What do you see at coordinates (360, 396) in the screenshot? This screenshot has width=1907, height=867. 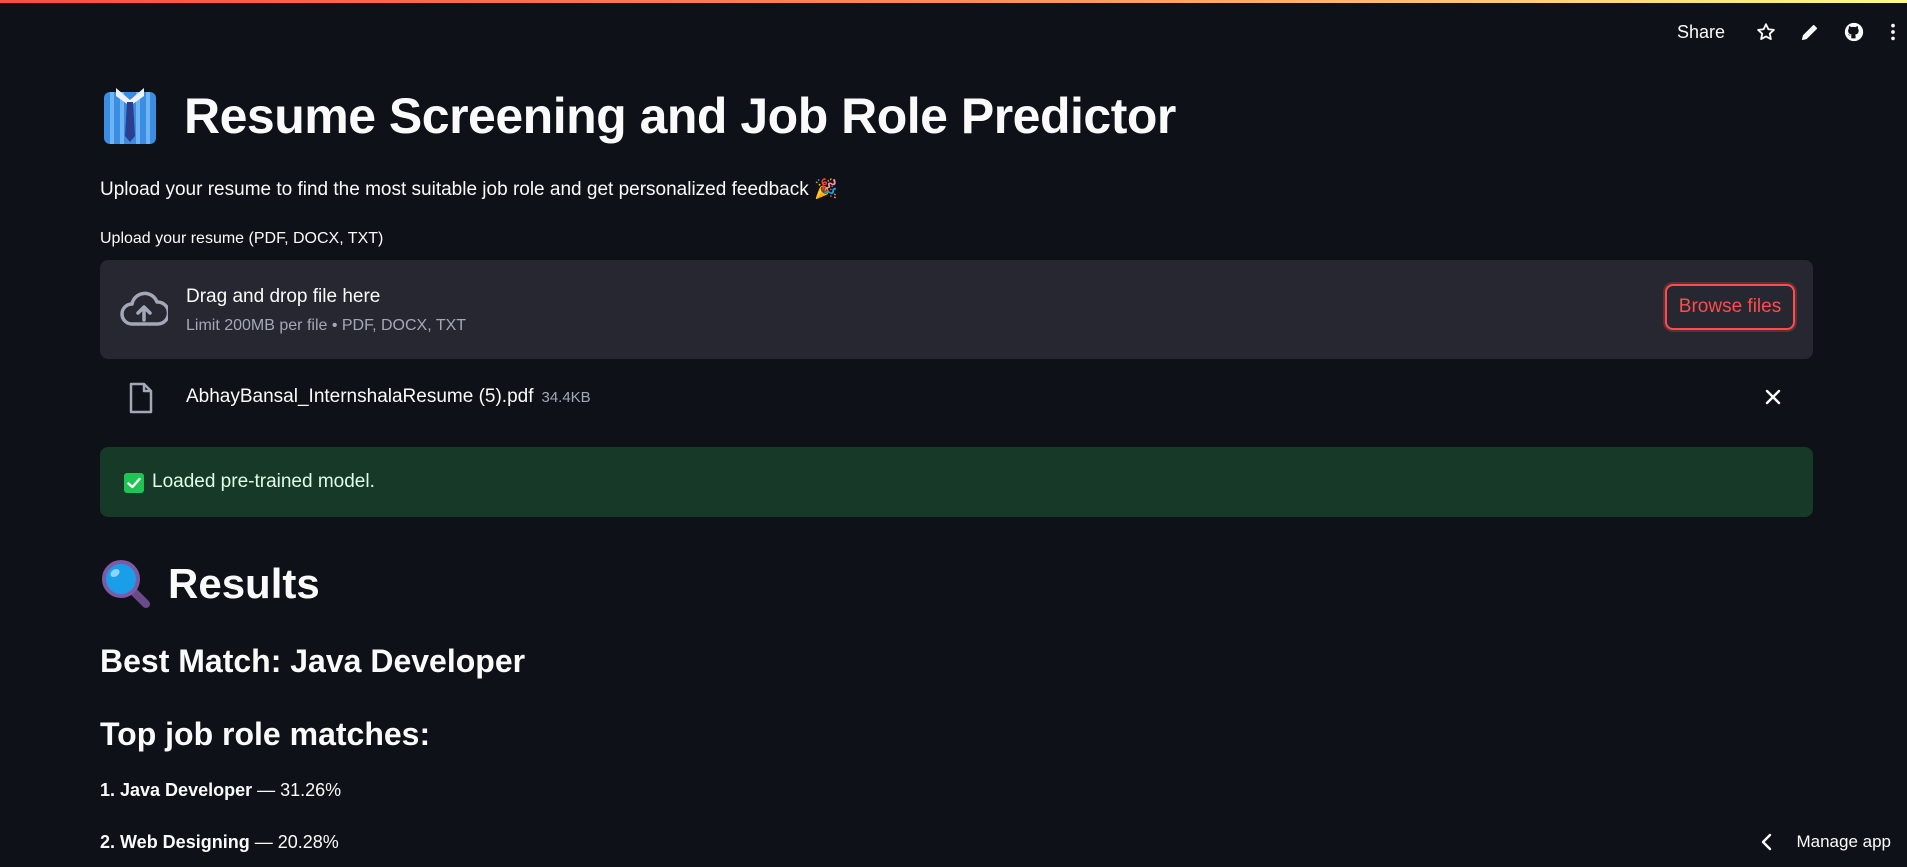 I see `file-name-text: AbhayBansal_InternshalaResume (5).pdf` at bounding box center [360, 396].